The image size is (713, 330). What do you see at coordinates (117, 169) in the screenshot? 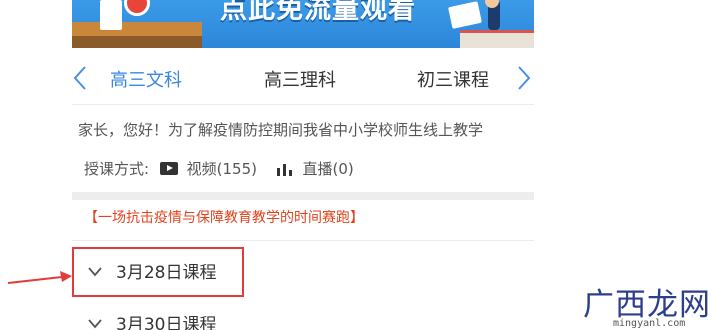
I see `methods-label: 授课方式:` at bounding box center [117, 169].